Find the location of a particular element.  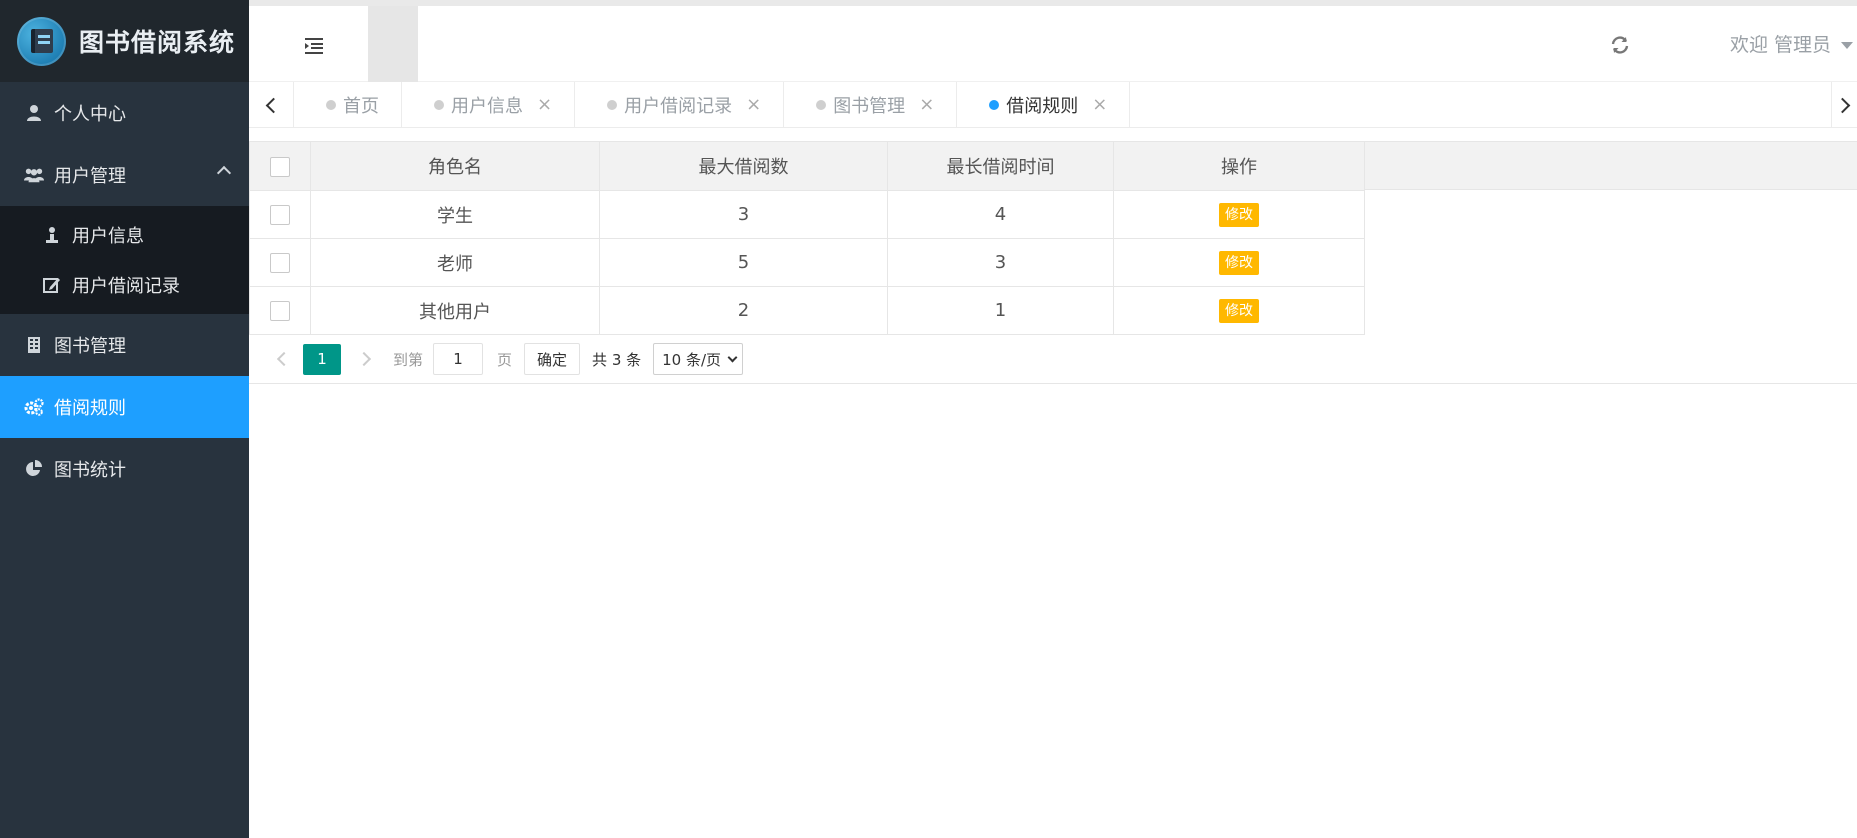

sidebar-item-label: 用户信息 is located at coordinates (108, 236).